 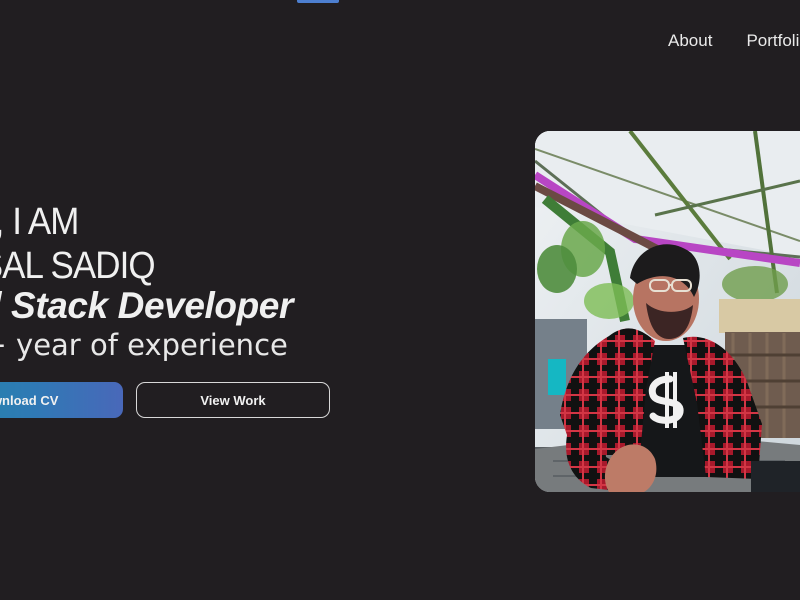 I want to click on hero-experience: With 1+ year of experience, so click(x=144, y=345).